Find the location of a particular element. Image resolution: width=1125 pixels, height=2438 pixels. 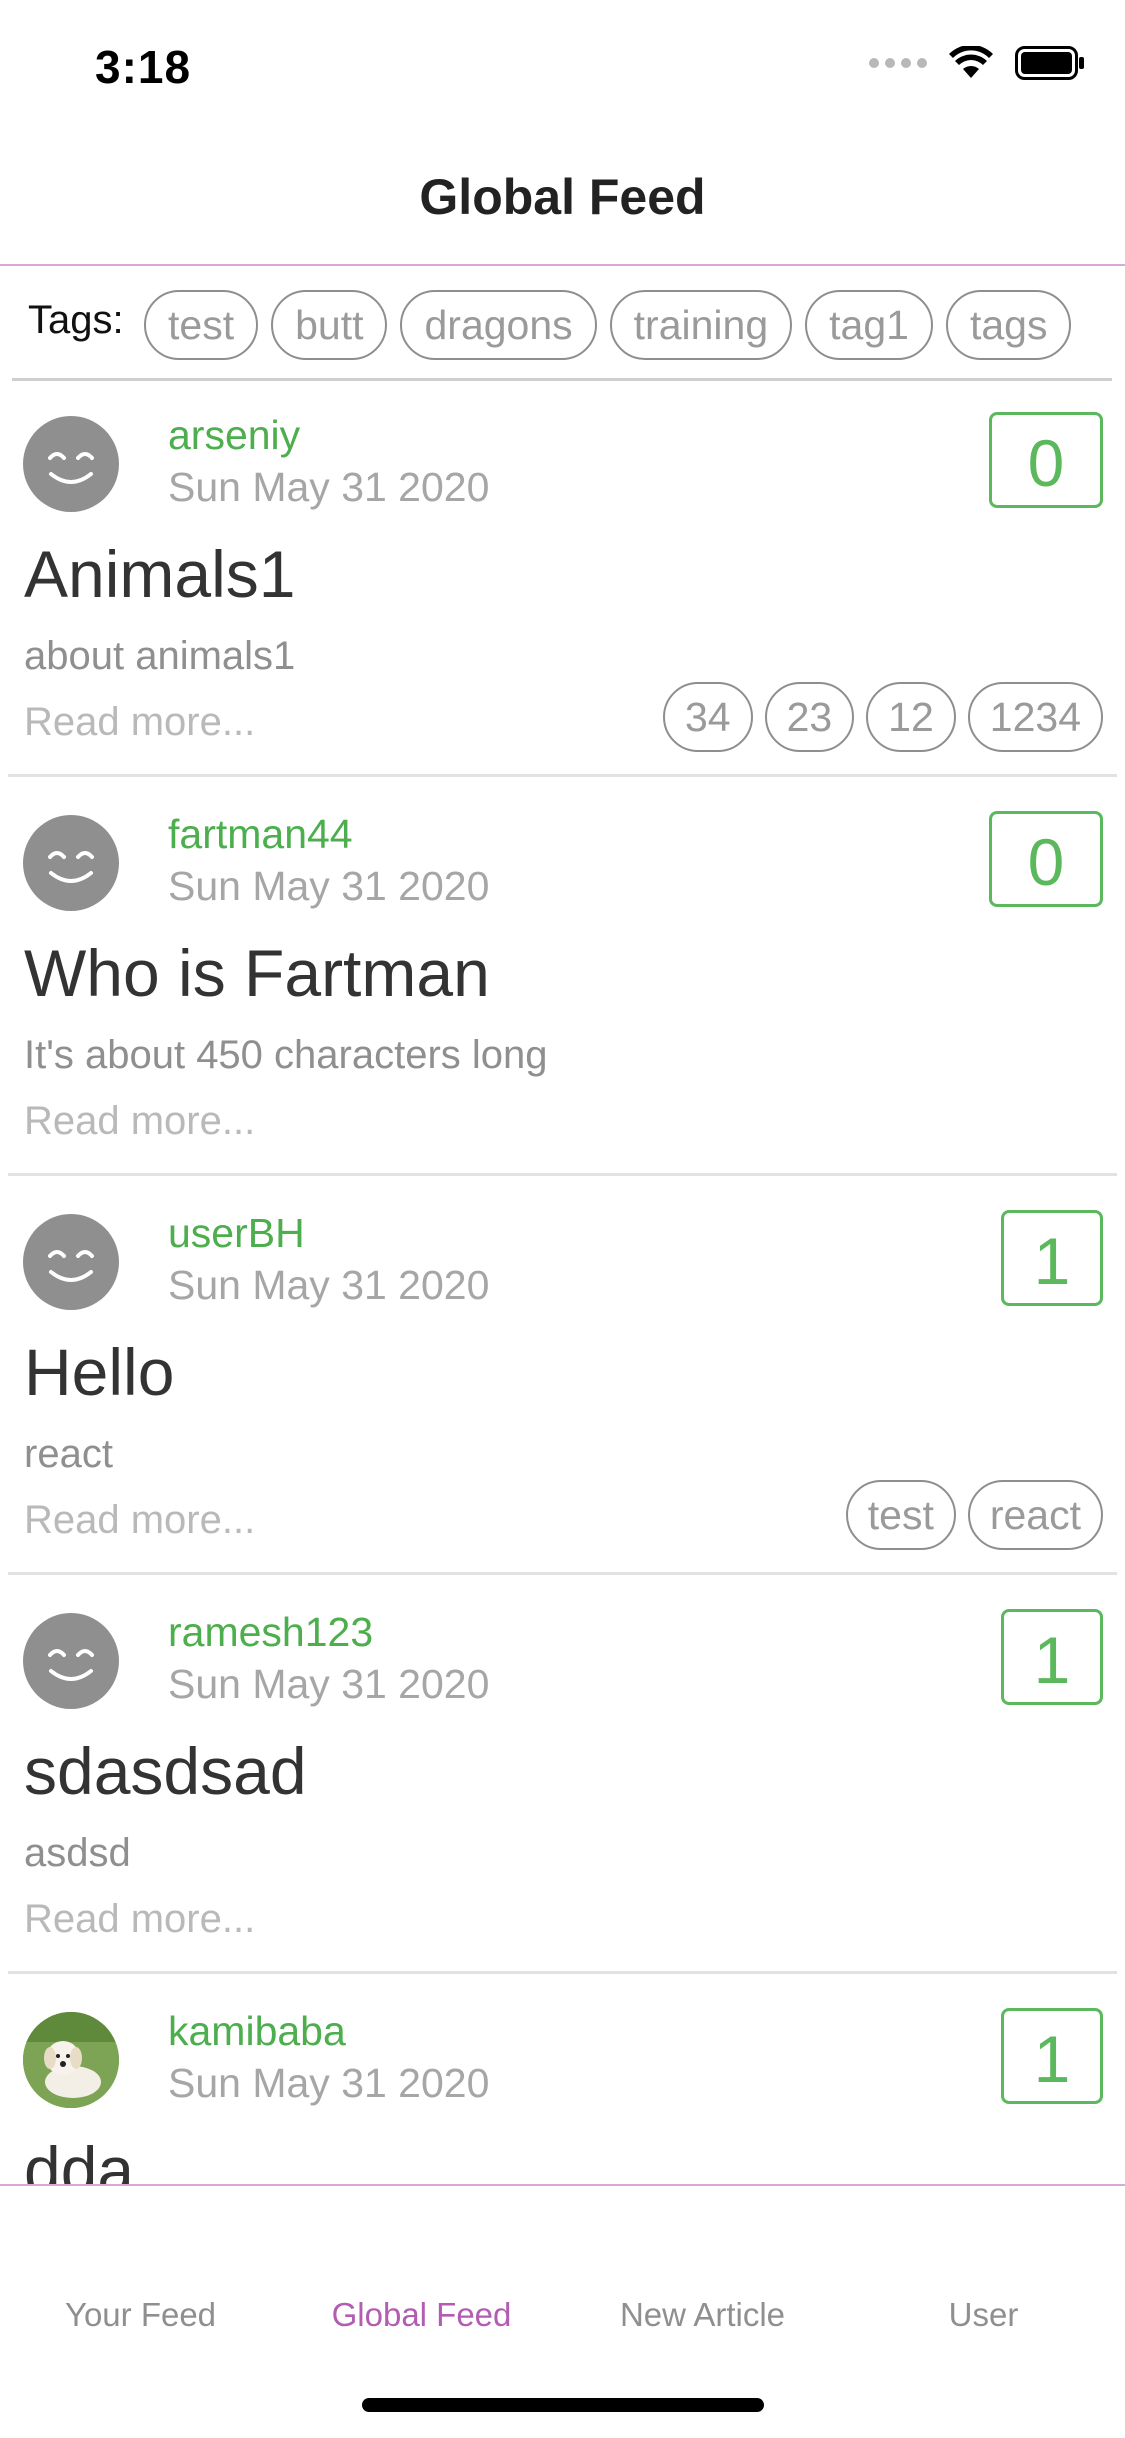

author-name: kamibaba is located at coordinates (257, 2031).